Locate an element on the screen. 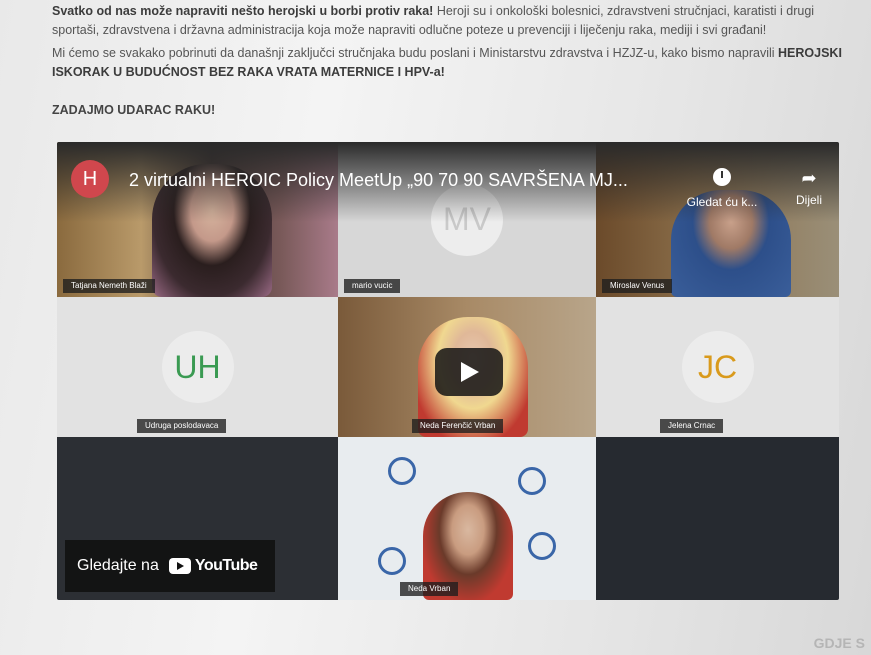 The height and width of the screenshot is (655, 871). youtube-wordmark: YouTube is located at coordinates (226, 565).